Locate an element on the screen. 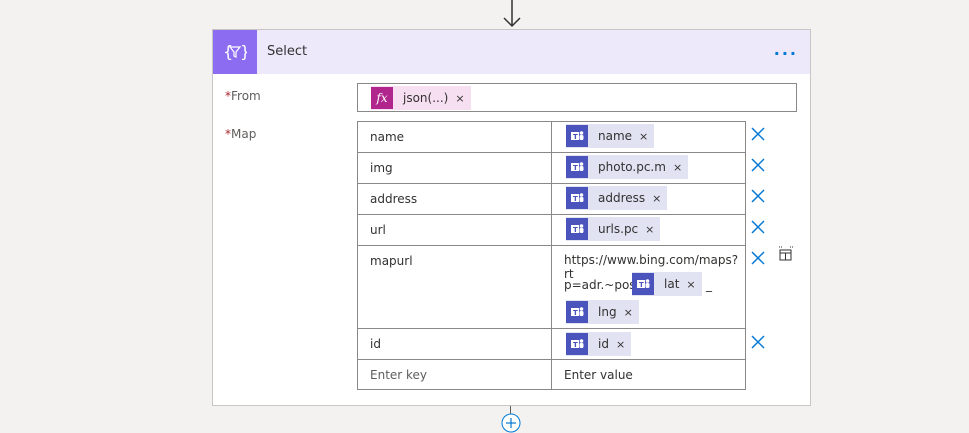 The height and width of the screenshot is (433, 969). add-step-plus-icon is located at coordinates (511, 423).